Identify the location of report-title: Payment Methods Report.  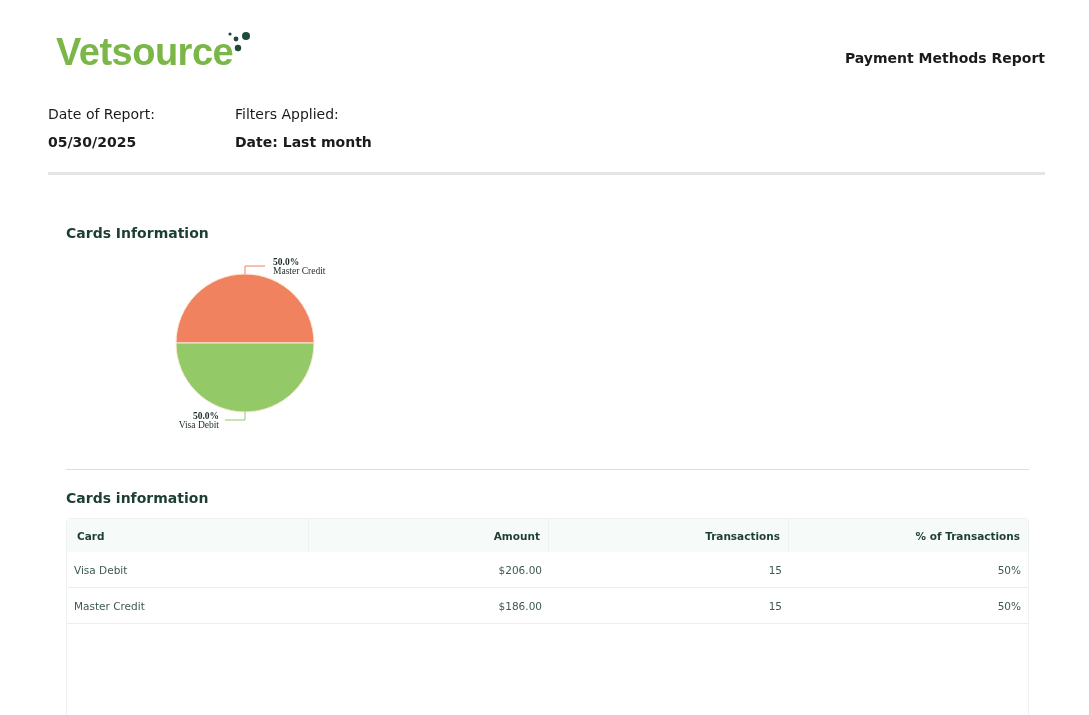
(944, 58).